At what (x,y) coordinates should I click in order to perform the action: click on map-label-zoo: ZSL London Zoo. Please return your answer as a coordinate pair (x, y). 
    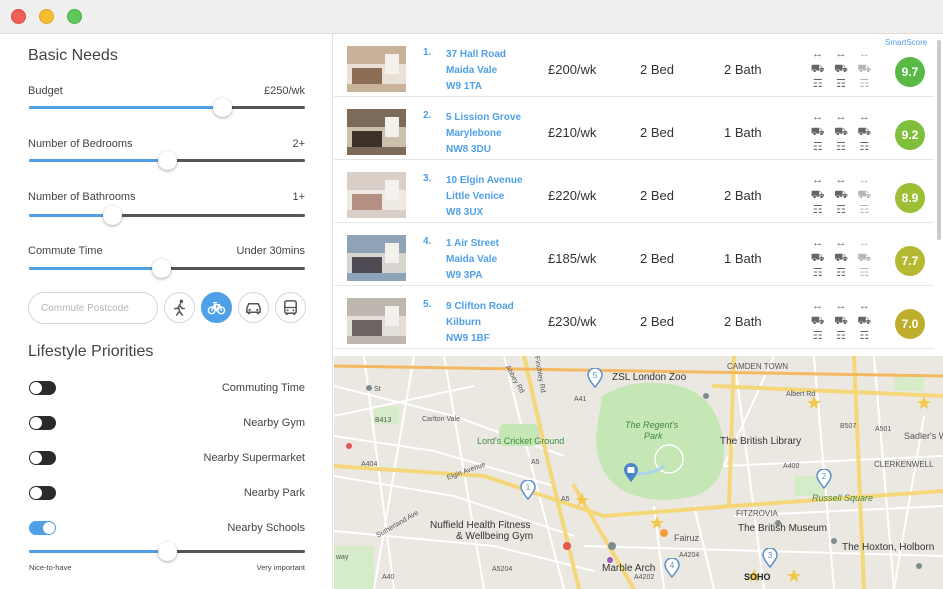
    Looking at the image, I should click on (649, 377).